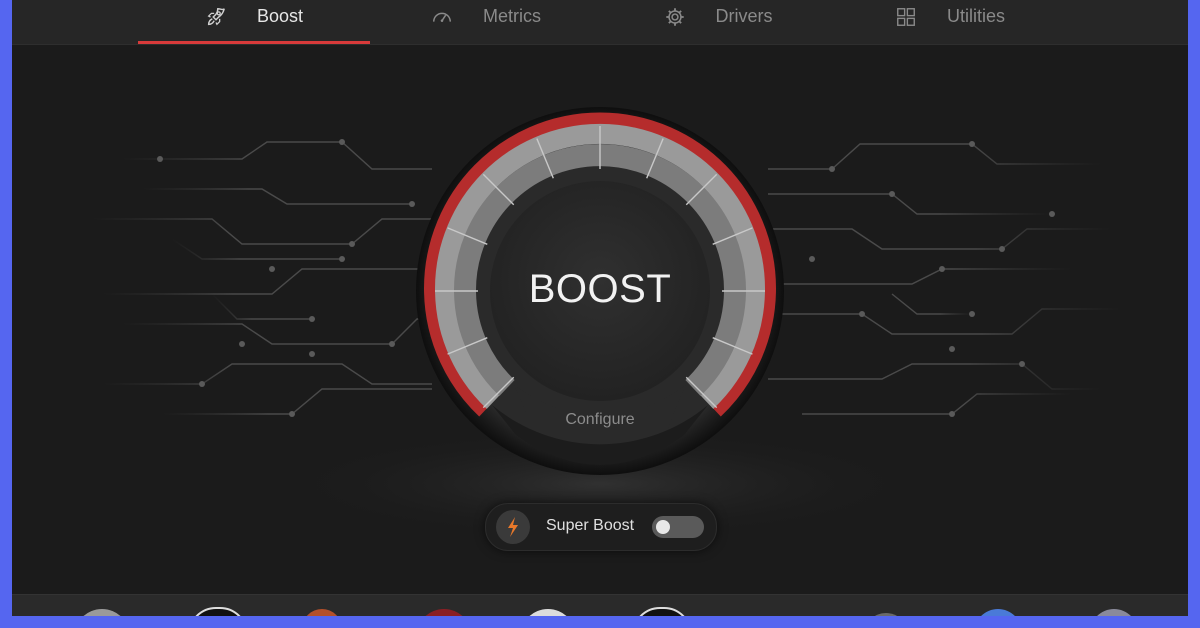 The height and width of the screenshot is (628, 1200). I want to click on tab-bar: Boost Metrics Drivers Utilities, so click(600, 22).